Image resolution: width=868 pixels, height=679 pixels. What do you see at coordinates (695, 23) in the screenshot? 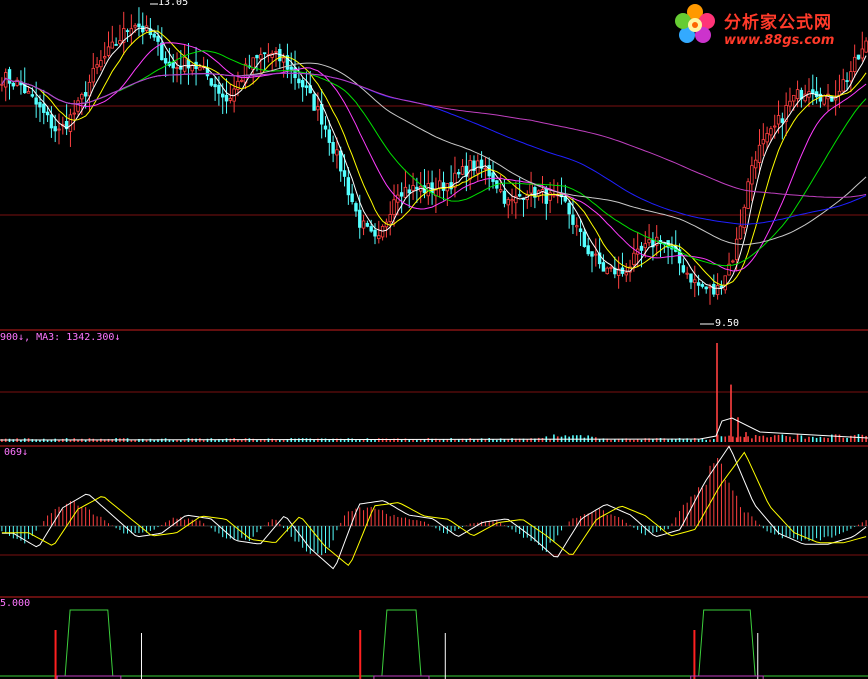
I see `flower-logo-icon` at bounding box center [695, 23].